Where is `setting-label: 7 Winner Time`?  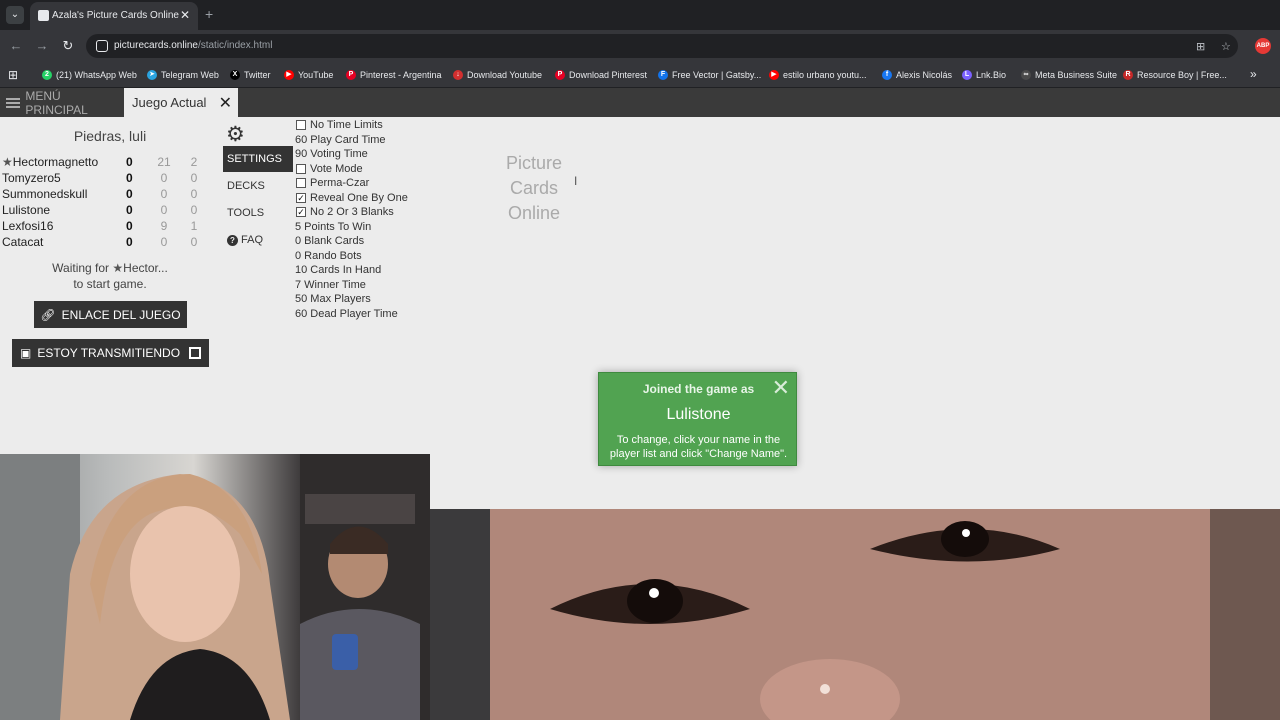 setting-label: 7 Winner Time is located at coordinates (330, 284).